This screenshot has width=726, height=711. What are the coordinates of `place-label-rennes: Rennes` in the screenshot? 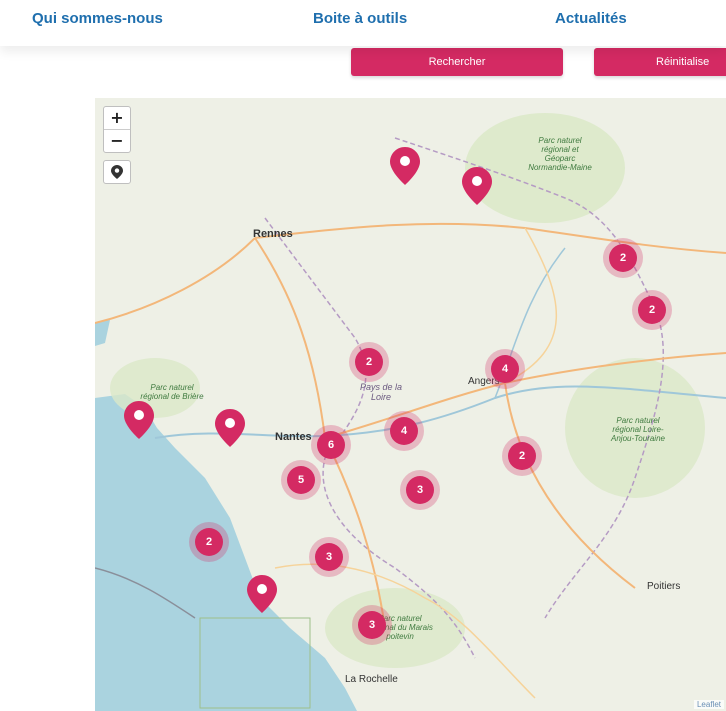 It's located at (273, 234).